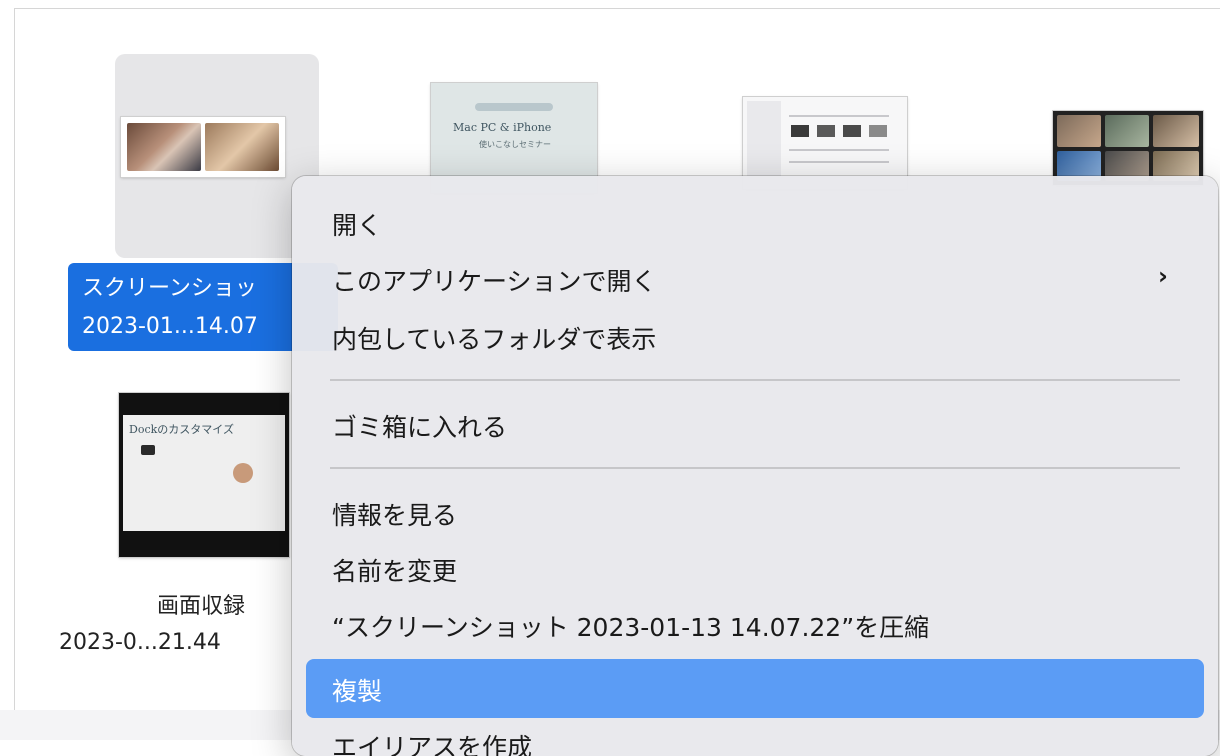 This screenshot has width=1220, height=756. Describe the element at coordinates (181, 429) in the screenshot. I see `slide-title: Dockのカスタマイズ` at that location.